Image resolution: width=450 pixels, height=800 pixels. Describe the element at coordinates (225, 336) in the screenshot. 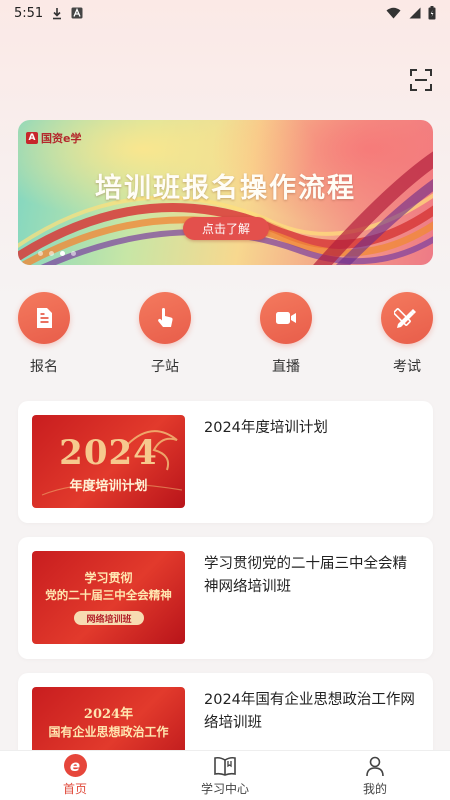

I see `quick-actions: 报名 子站 直播 考试` at that location.